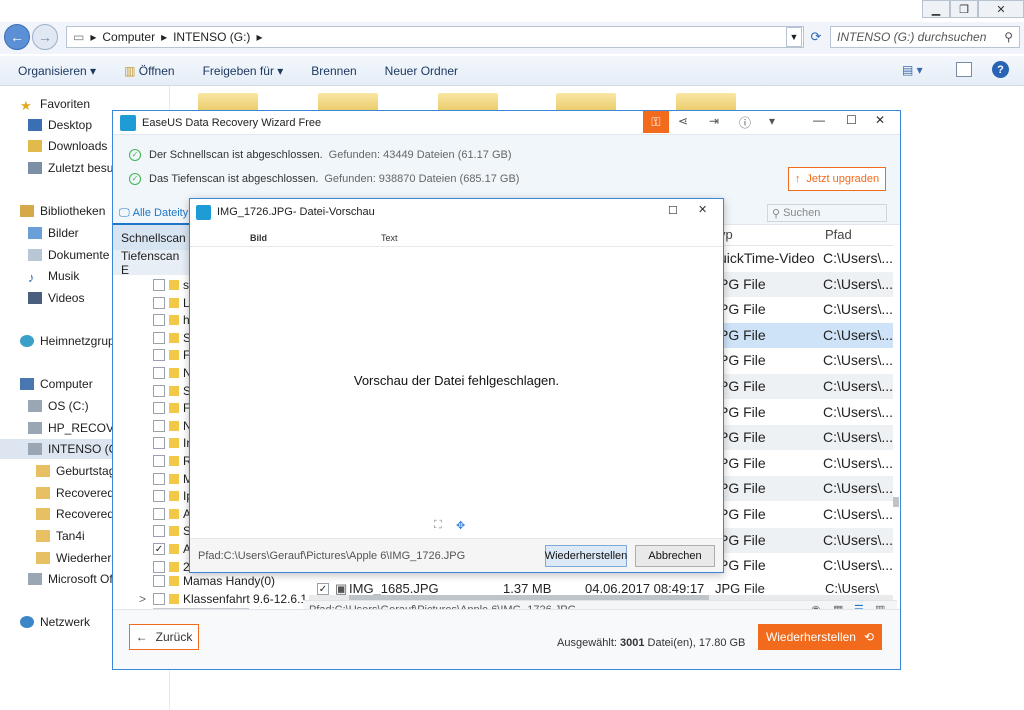 The height and width of the screenshot is (710, 1024). What do you see at coordinates (683, 121) in the screenshot?
I see `share-icon: ⋖` at bounding box center [683, 121].